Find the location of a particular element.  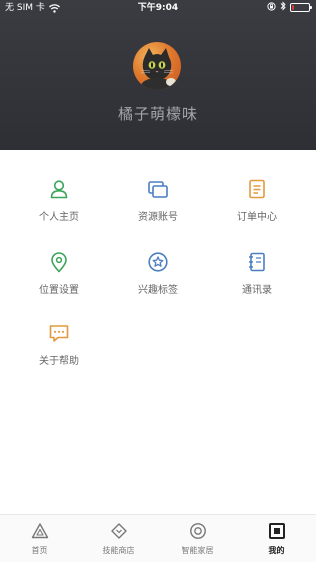

star-badge-icon is located at coordinates (158, 262).